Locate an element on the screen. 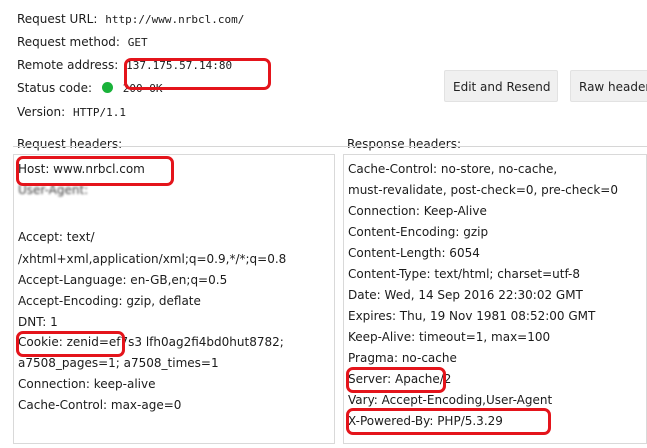 Image resolution: width=647 pixels, height=448 pixels. status-code-value: 200 OK is located at coordinates (142, 88).